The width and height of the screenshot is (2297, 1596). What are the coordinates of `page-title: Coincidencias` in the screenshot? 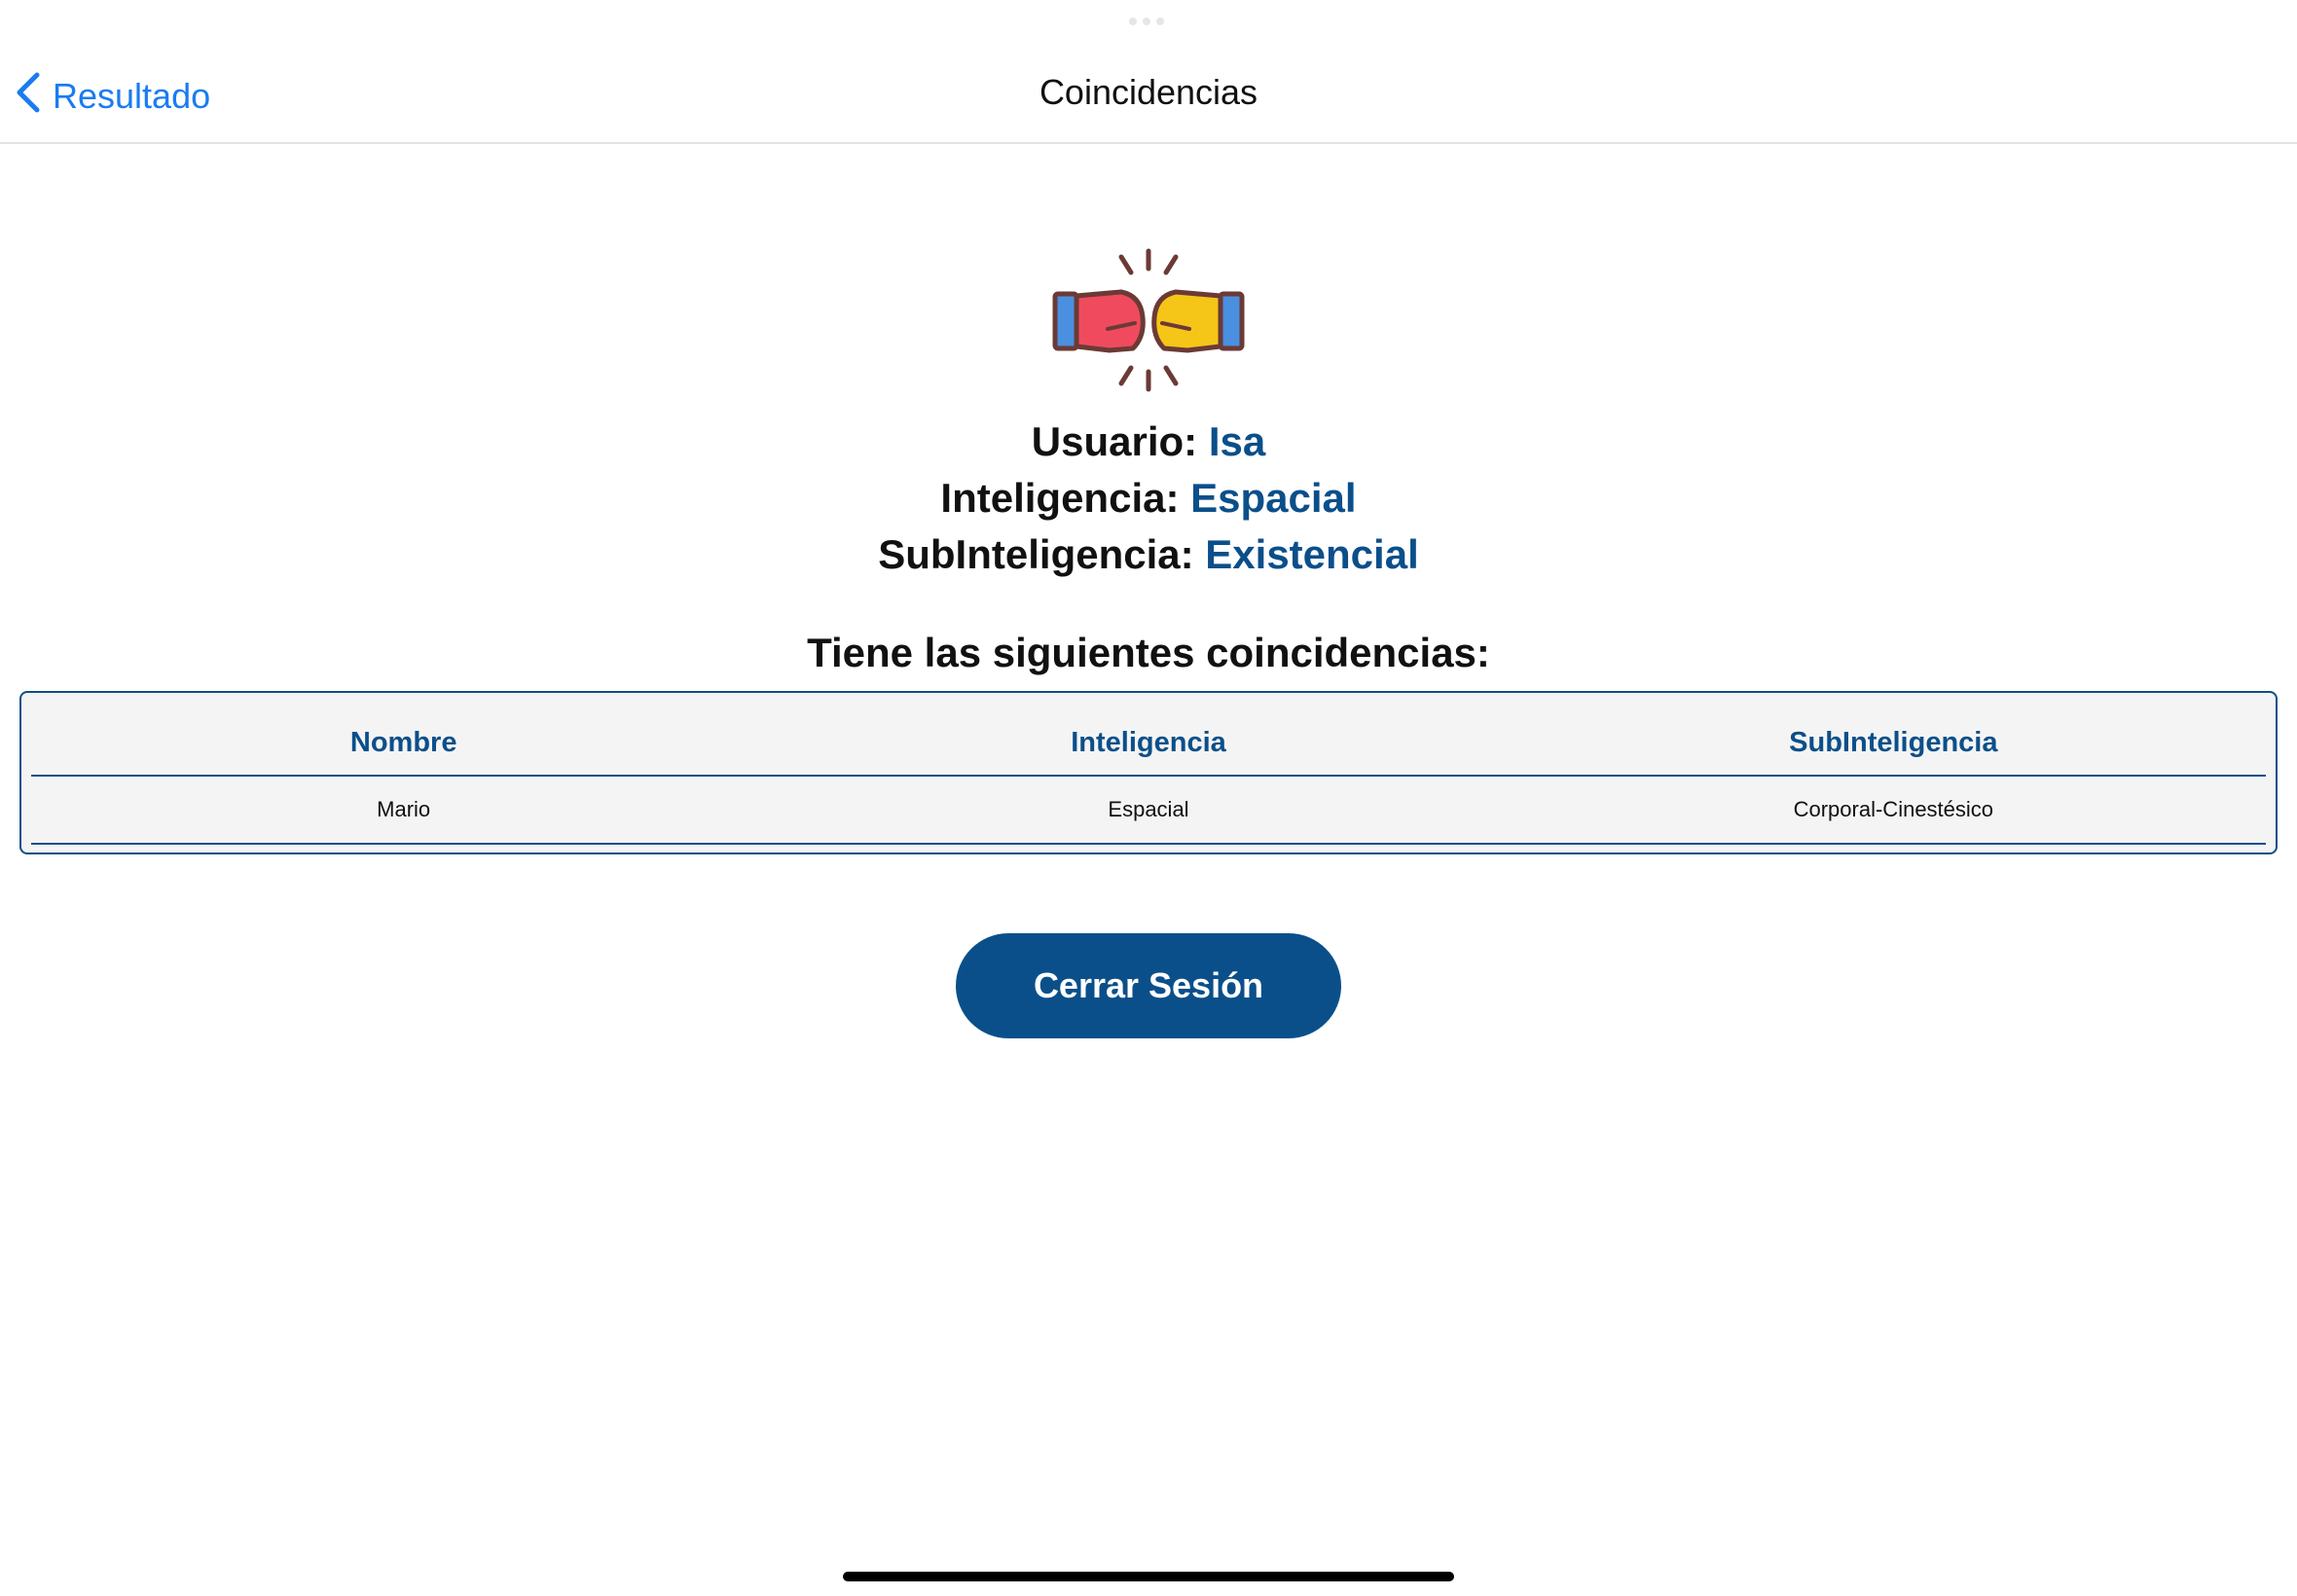 It's located at (1148, 92).